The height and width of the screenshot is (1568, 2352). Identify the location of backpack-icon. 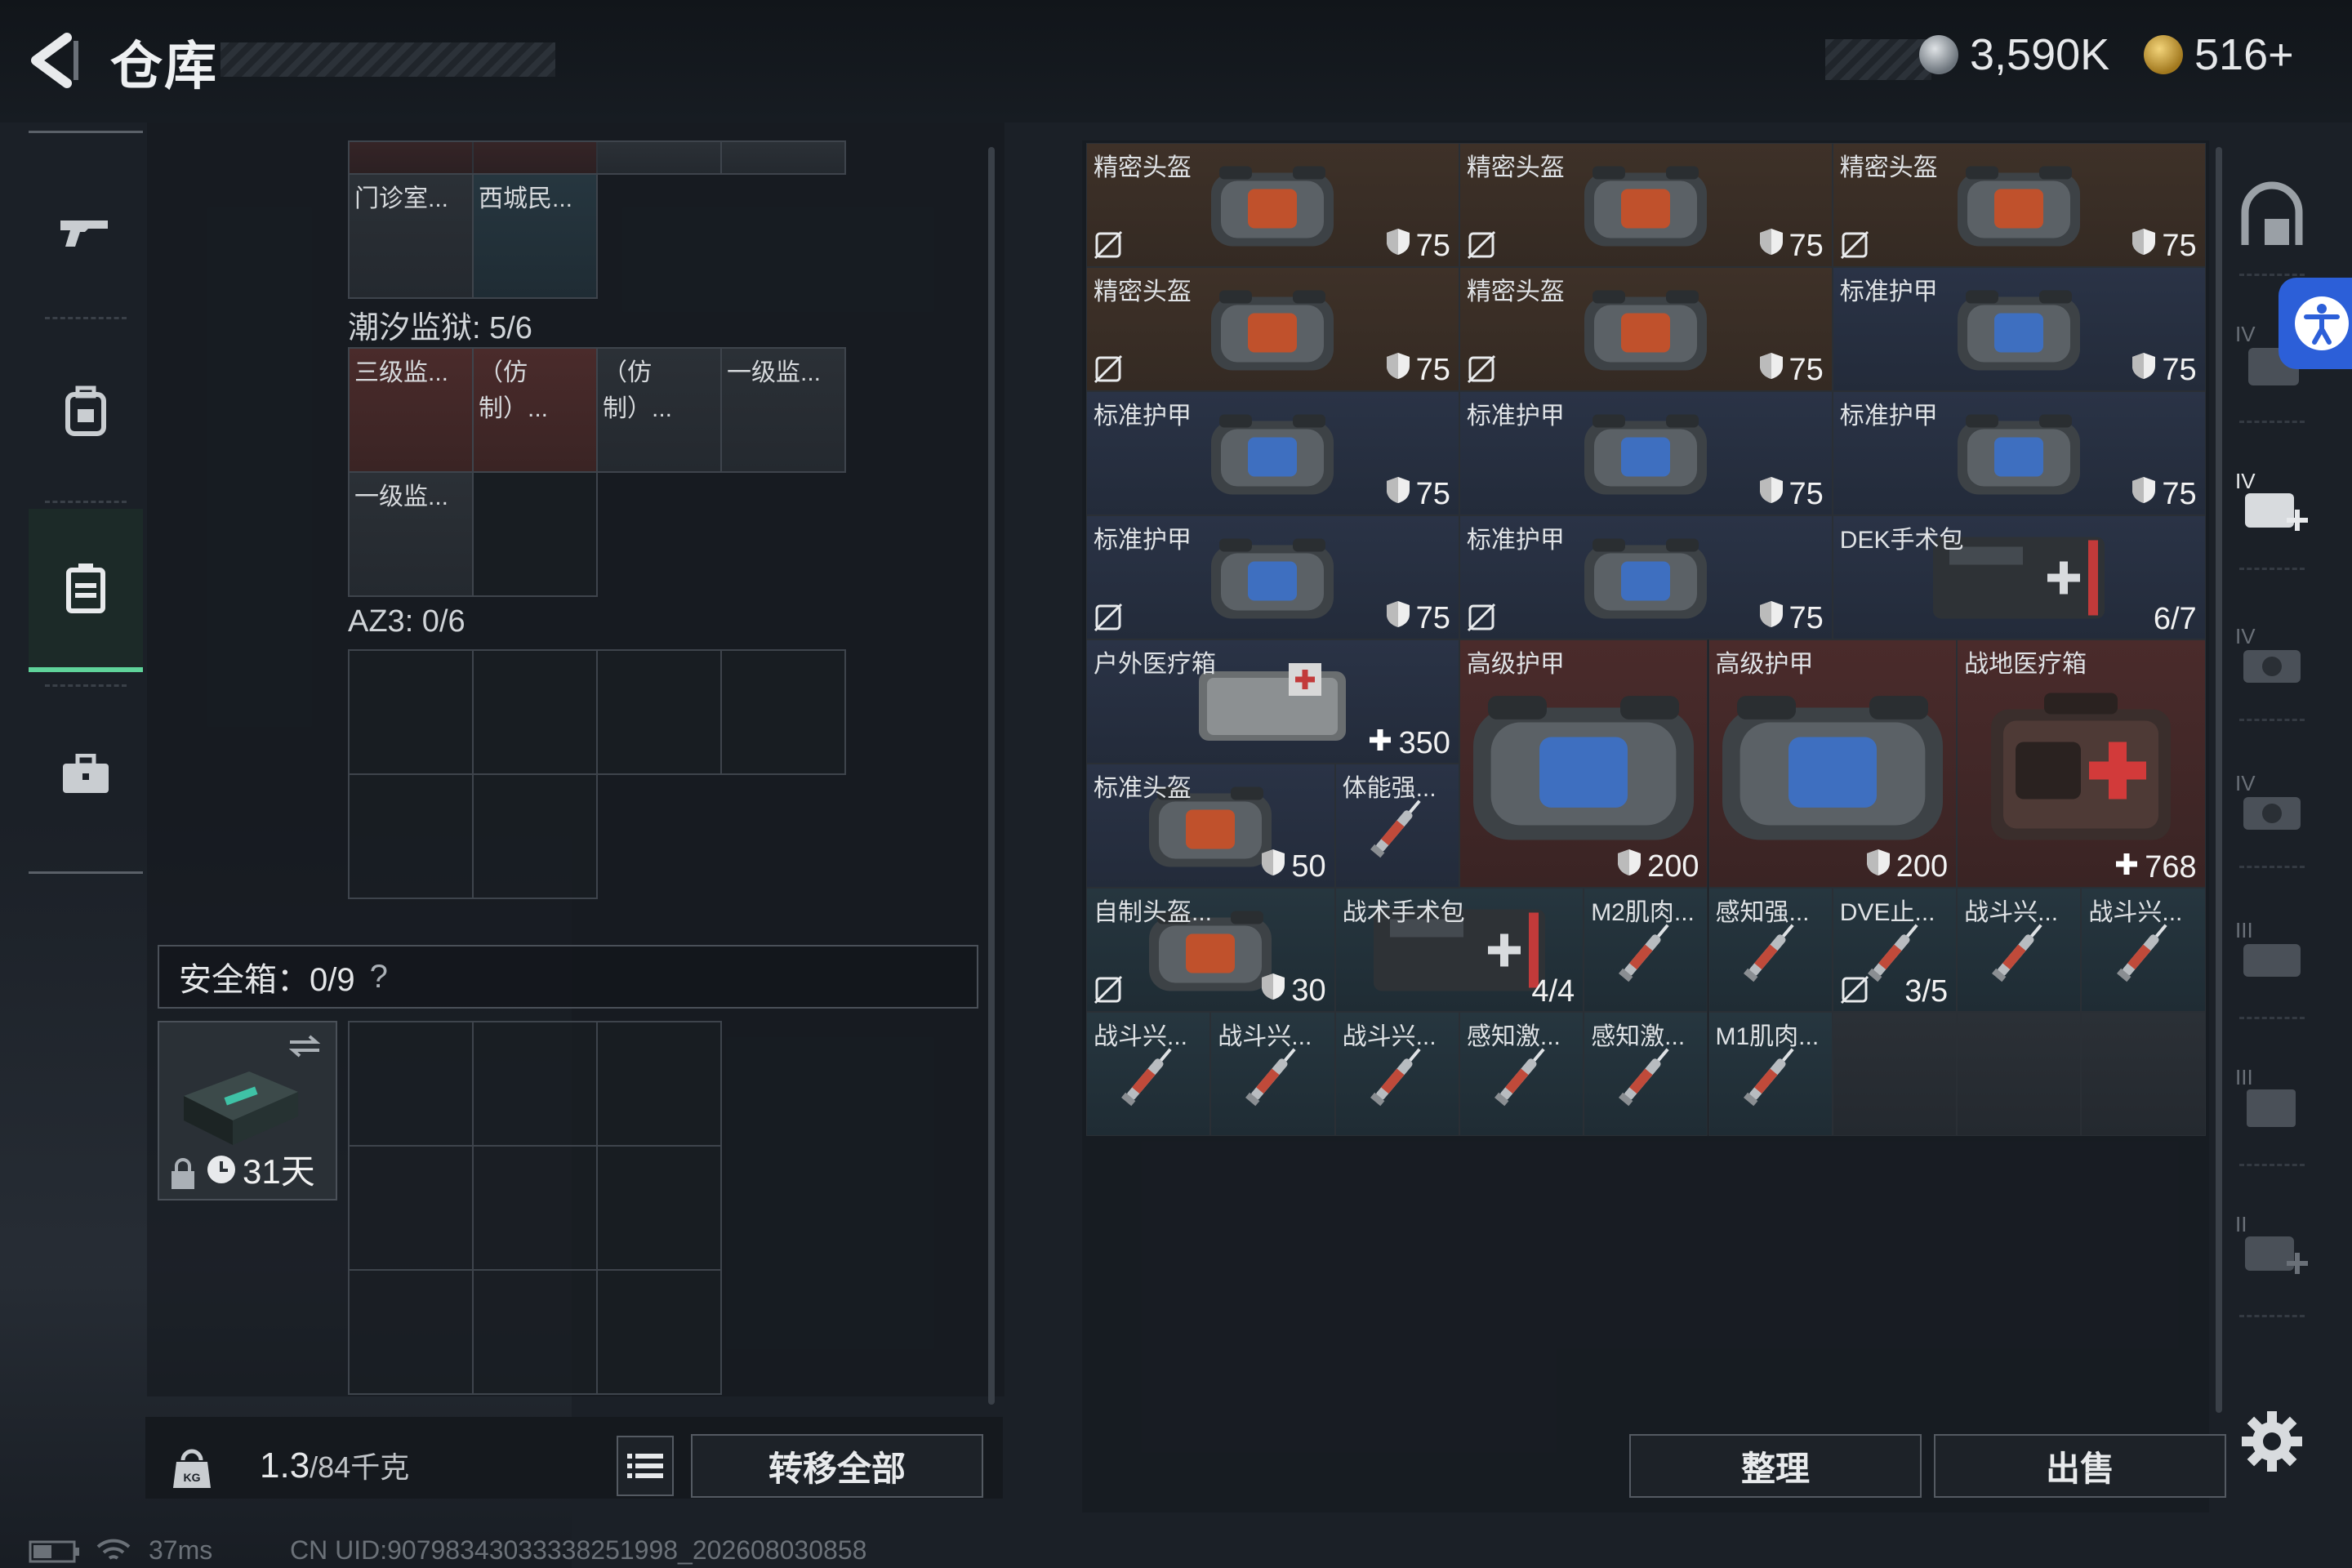
(85, 410).